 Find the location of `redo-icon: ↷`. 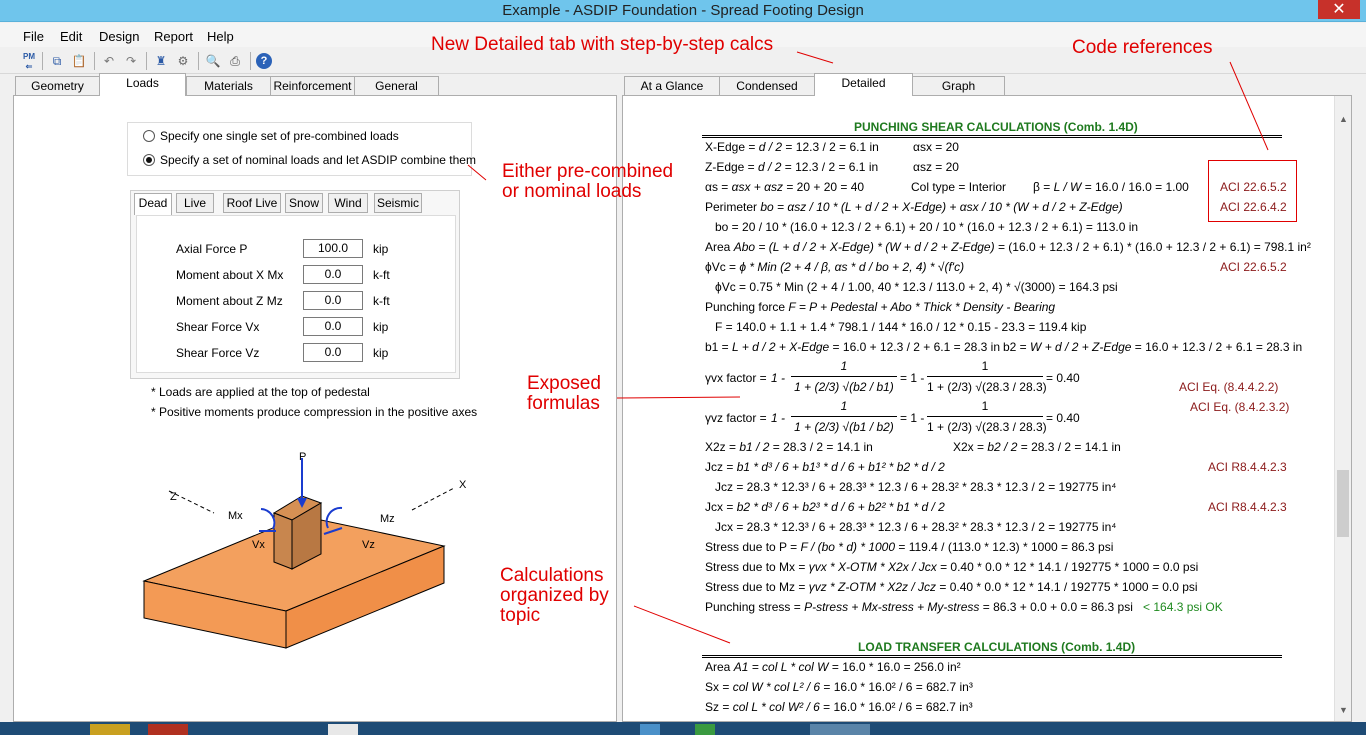

redo-icon: ↷ is located at coordinates (131, 61).